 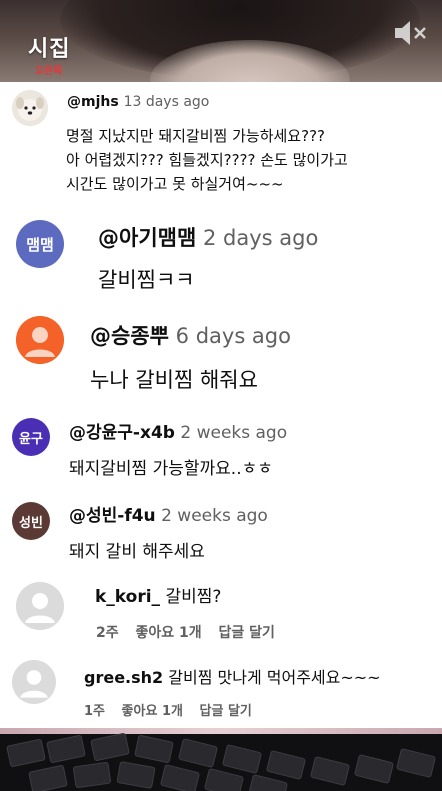 I want to click on avatar: 맴맴, so click(x=40, y=244).